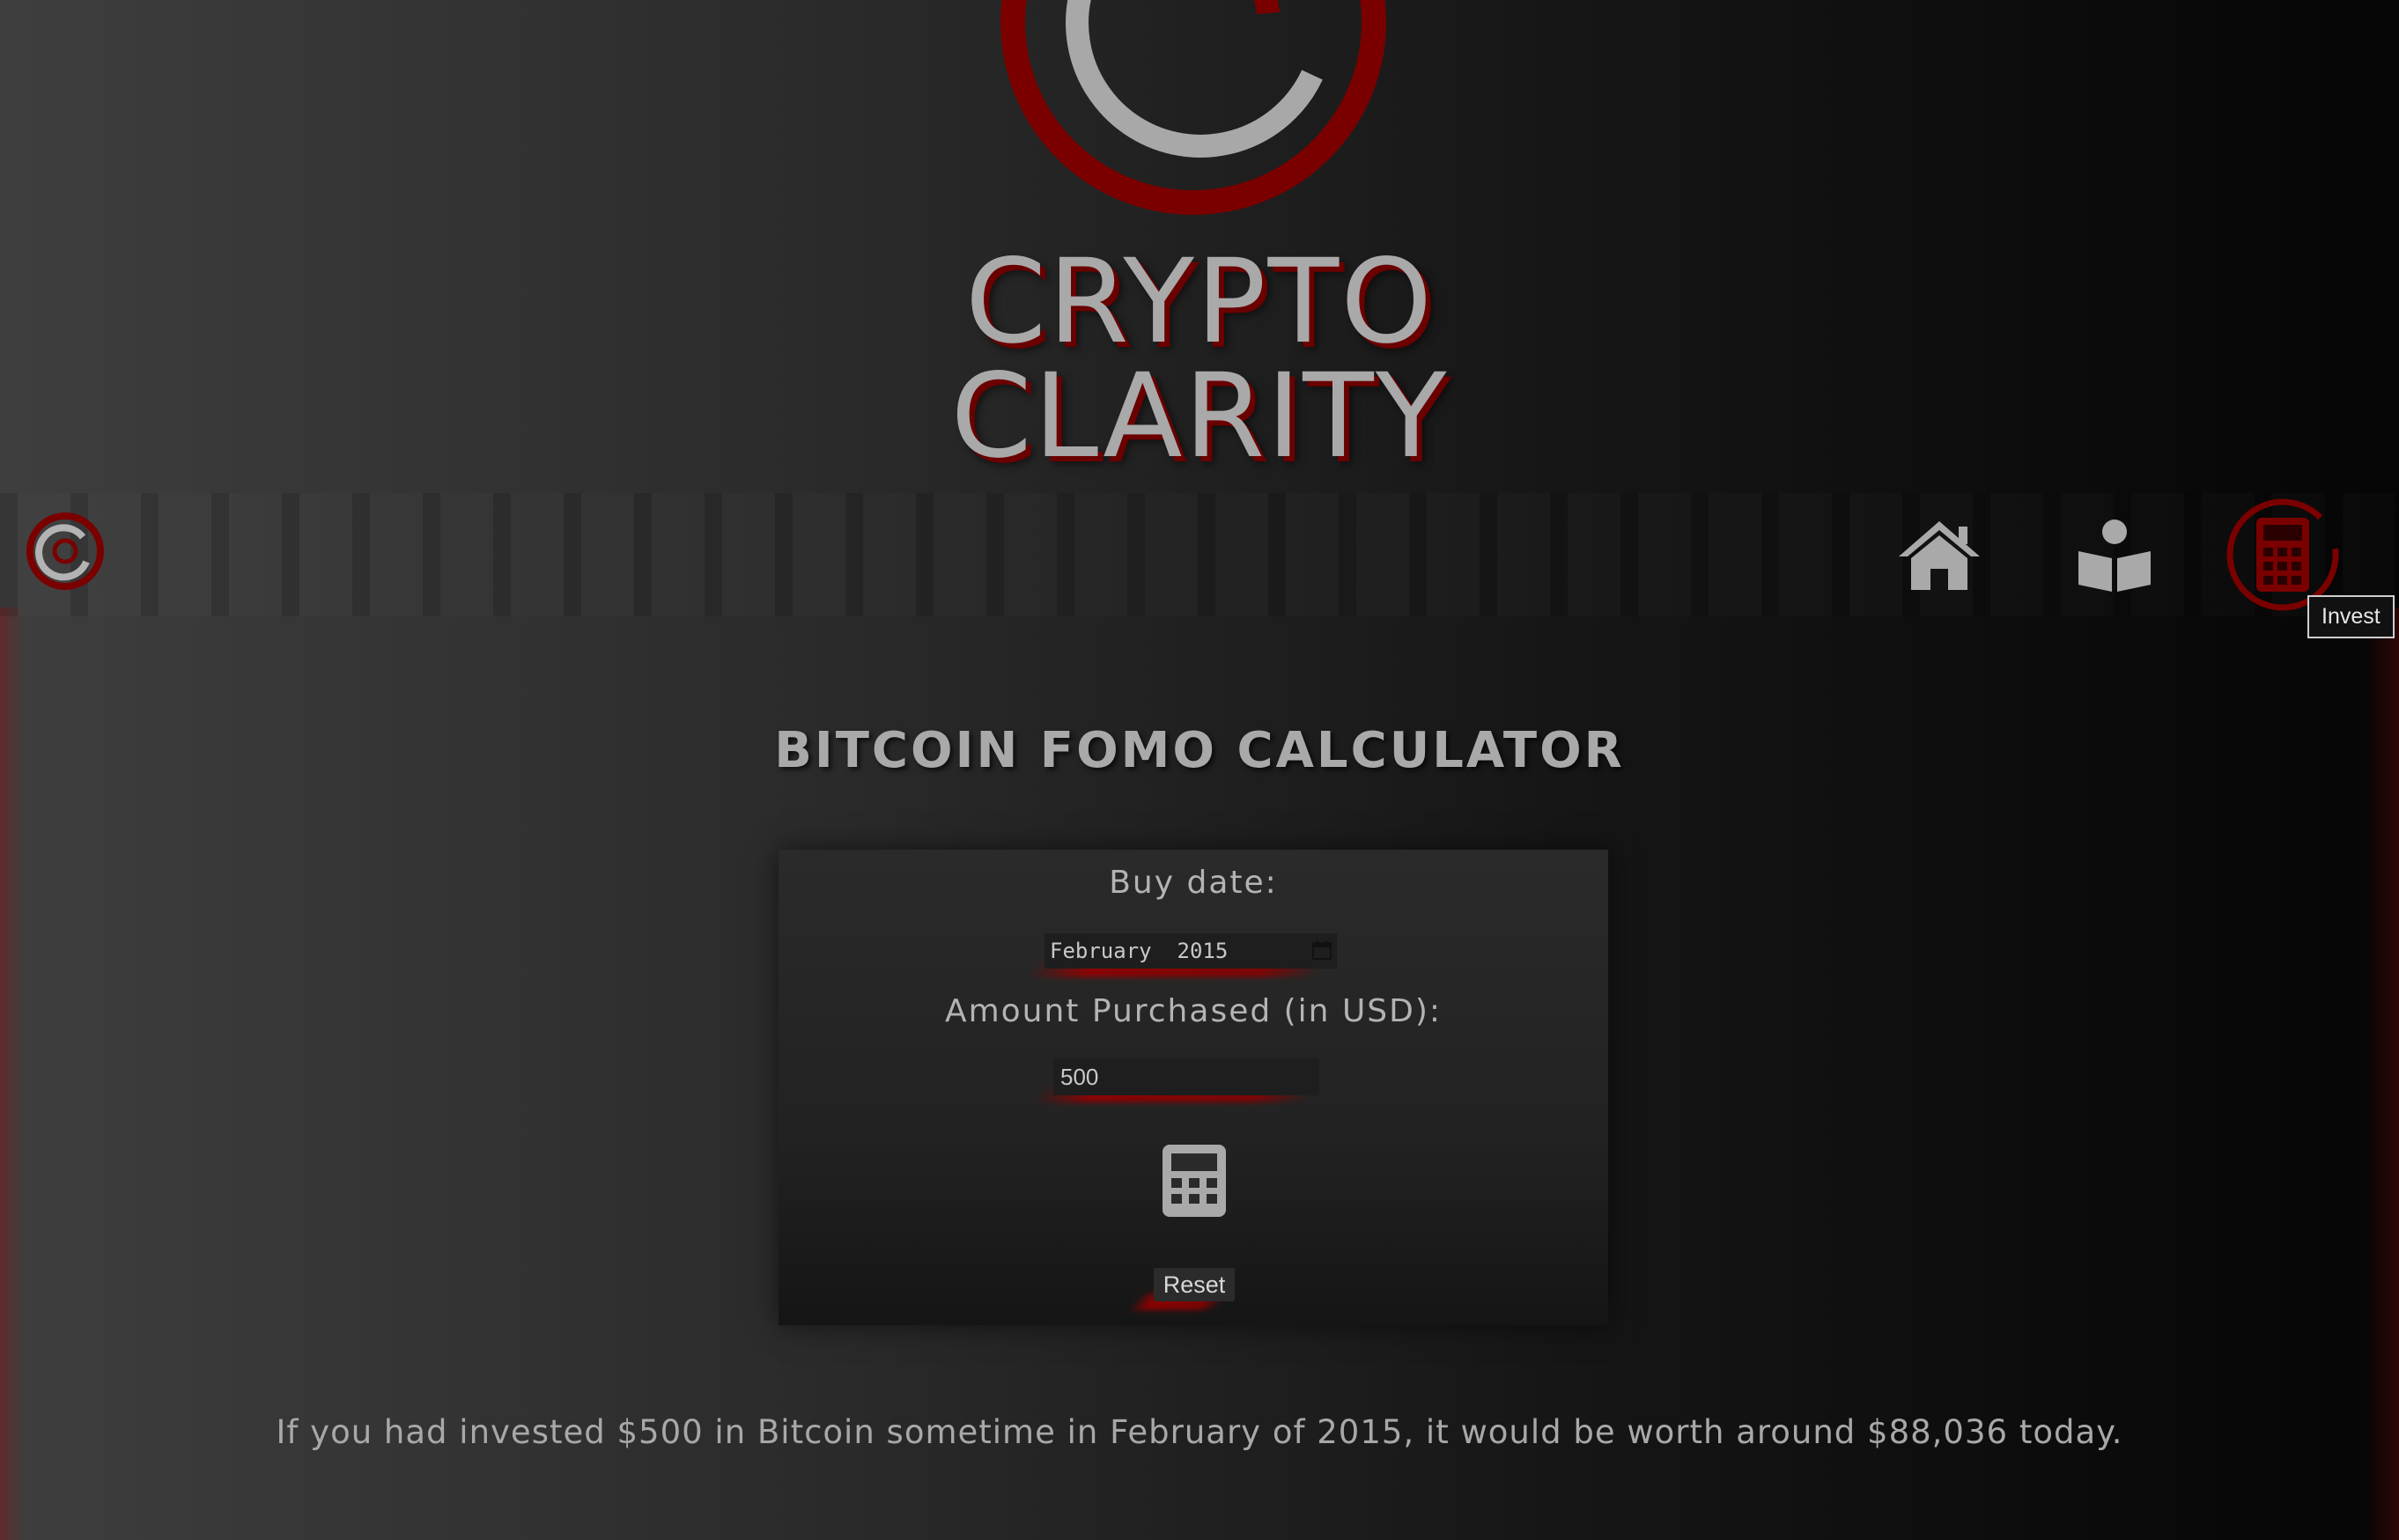 Image resolution: width=2399 pixels, height=1540 pixels. I want to click on calculate-button, so click(1195, 1181).